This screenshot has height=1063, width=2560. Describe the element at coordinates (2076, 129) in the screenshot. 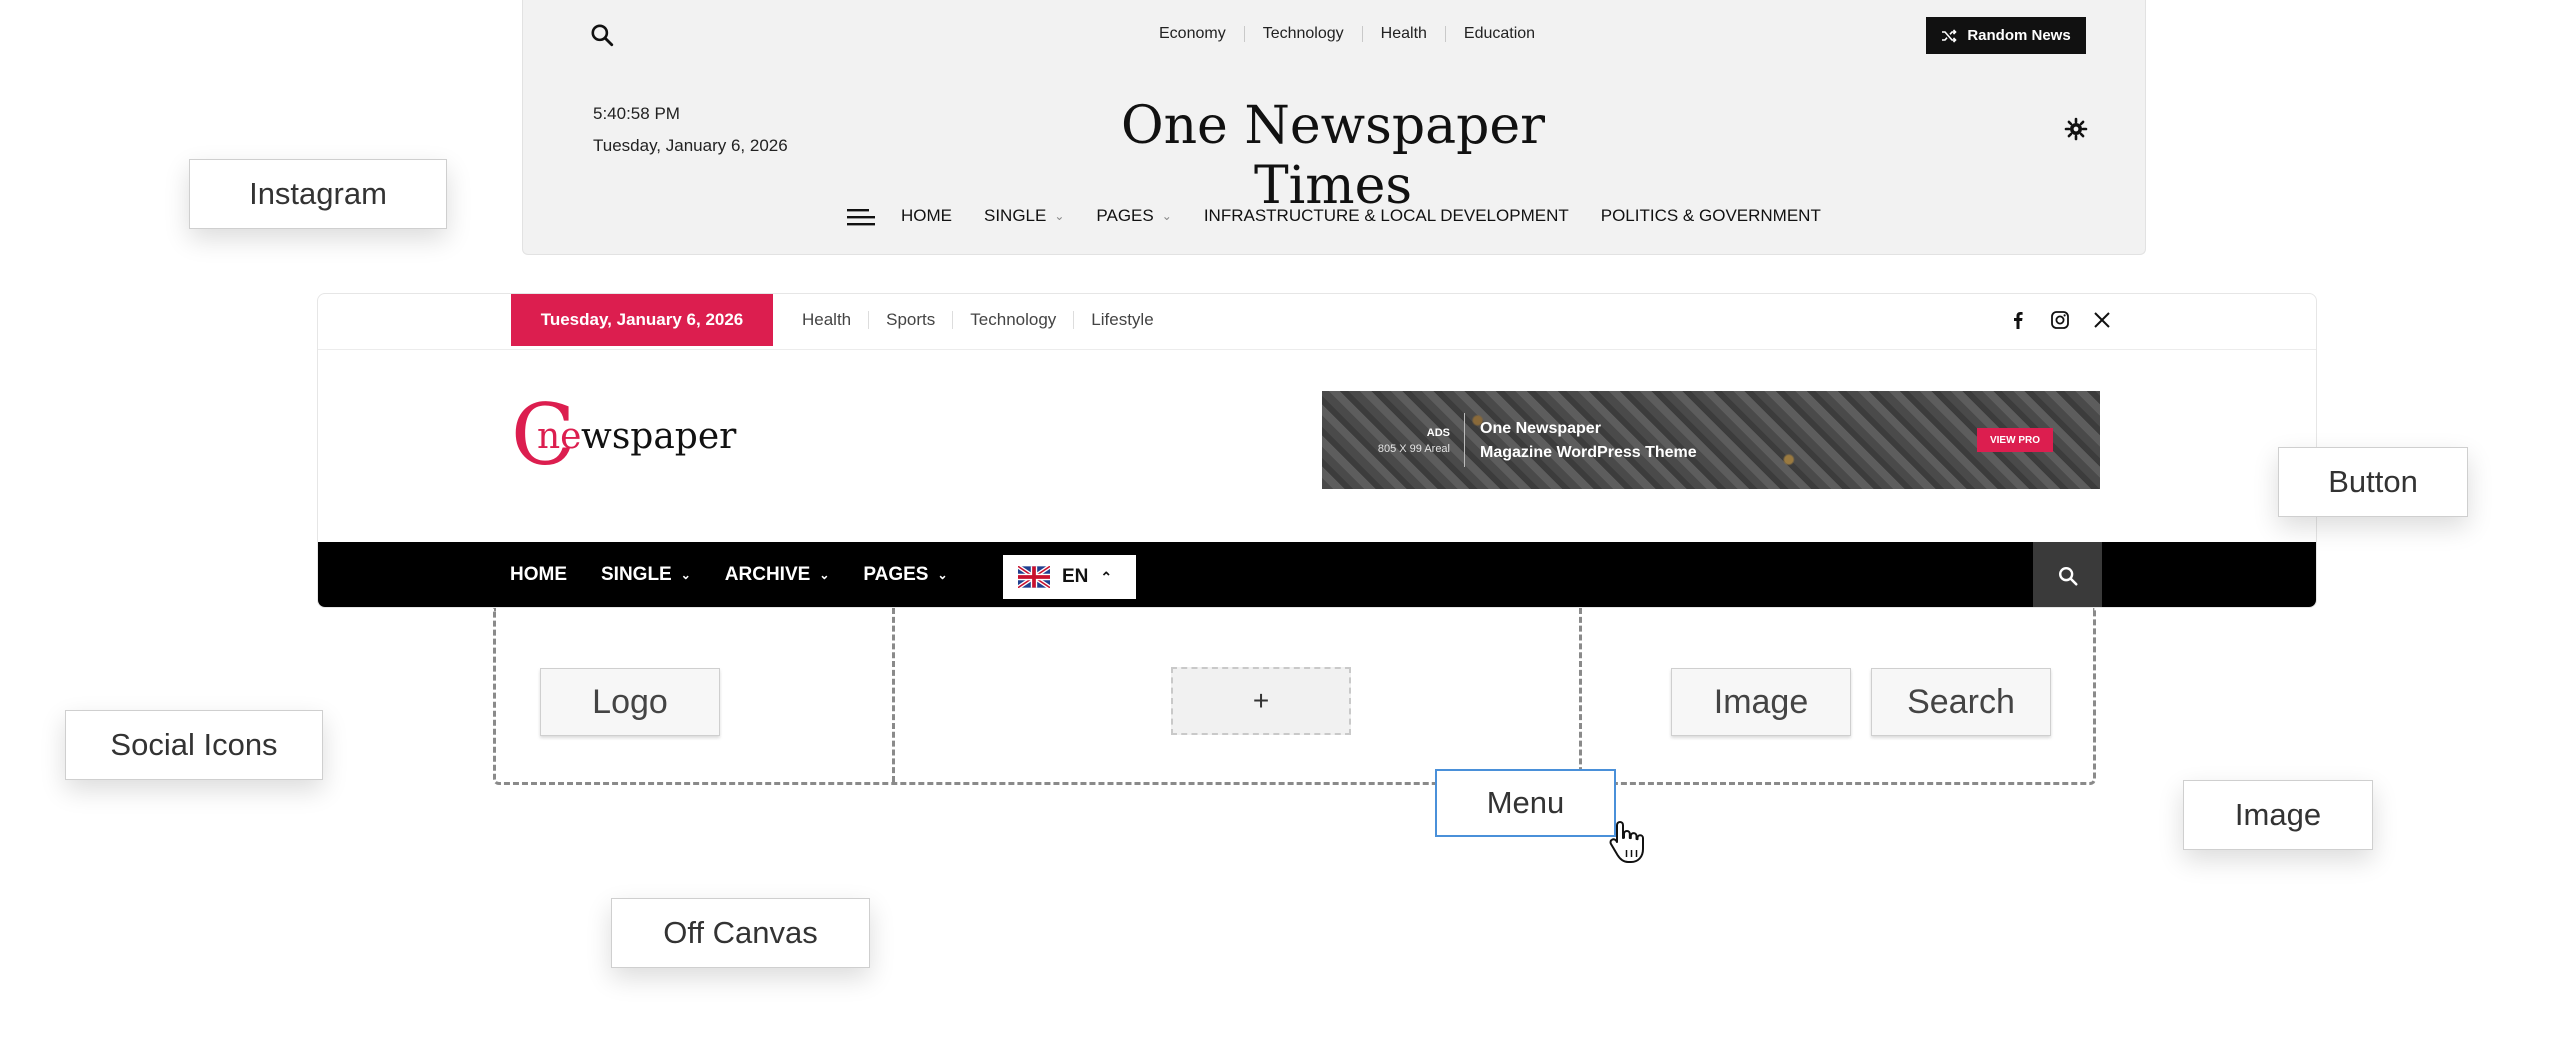

I see `dark-mode-toggle-icon` at that location.